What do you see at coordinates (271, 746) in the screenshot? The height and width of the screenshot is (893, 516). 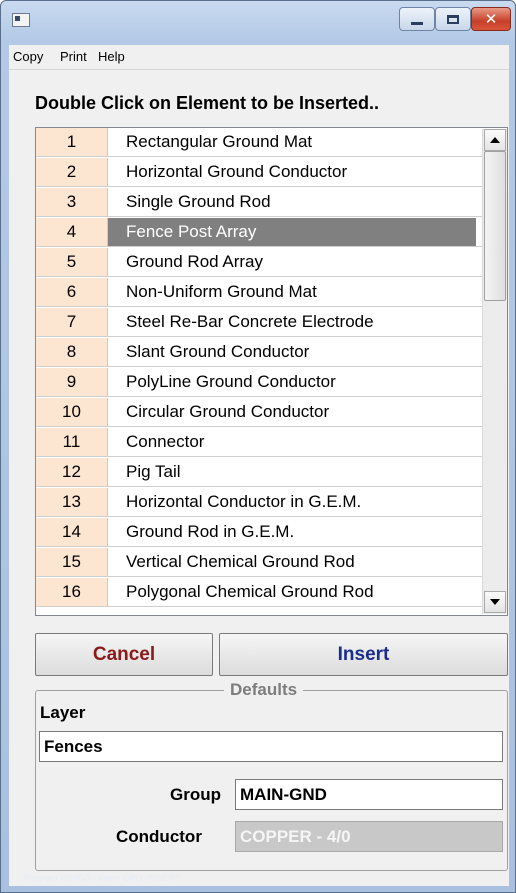 I see `layer-field: Fences` at bounding box center [271, 746].